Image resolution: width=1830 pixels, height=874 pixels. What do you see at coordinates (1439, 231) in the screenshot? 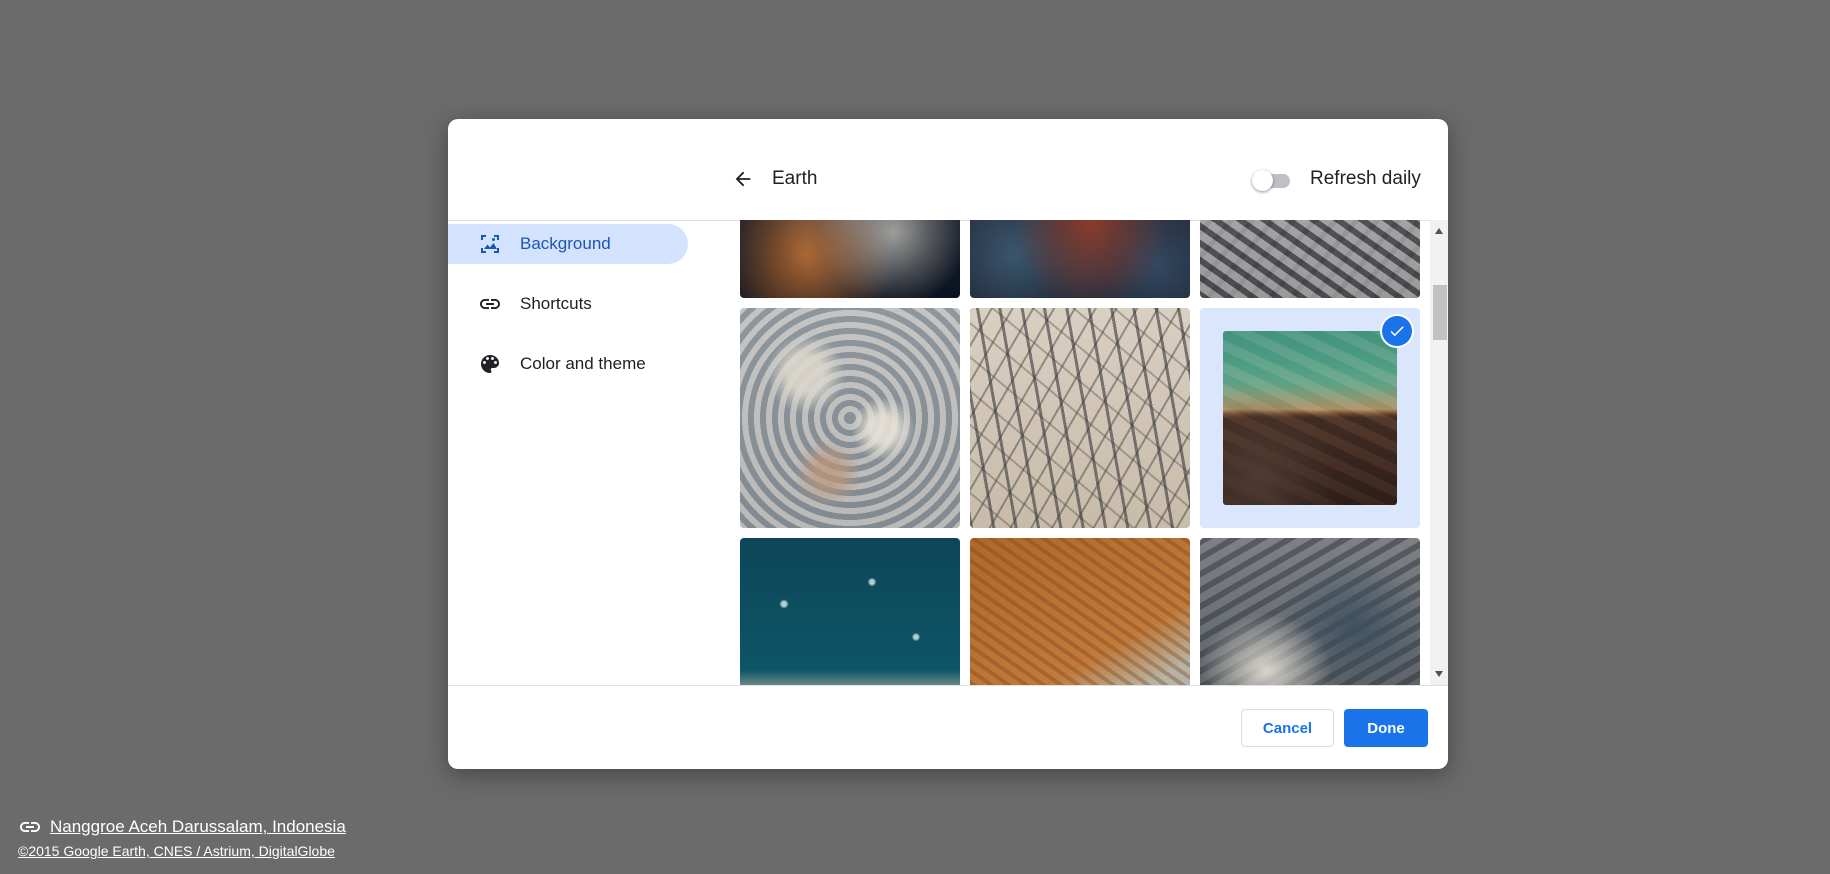
I see `scroll-up-arrow-icon` at bounding box center [1439, 231].